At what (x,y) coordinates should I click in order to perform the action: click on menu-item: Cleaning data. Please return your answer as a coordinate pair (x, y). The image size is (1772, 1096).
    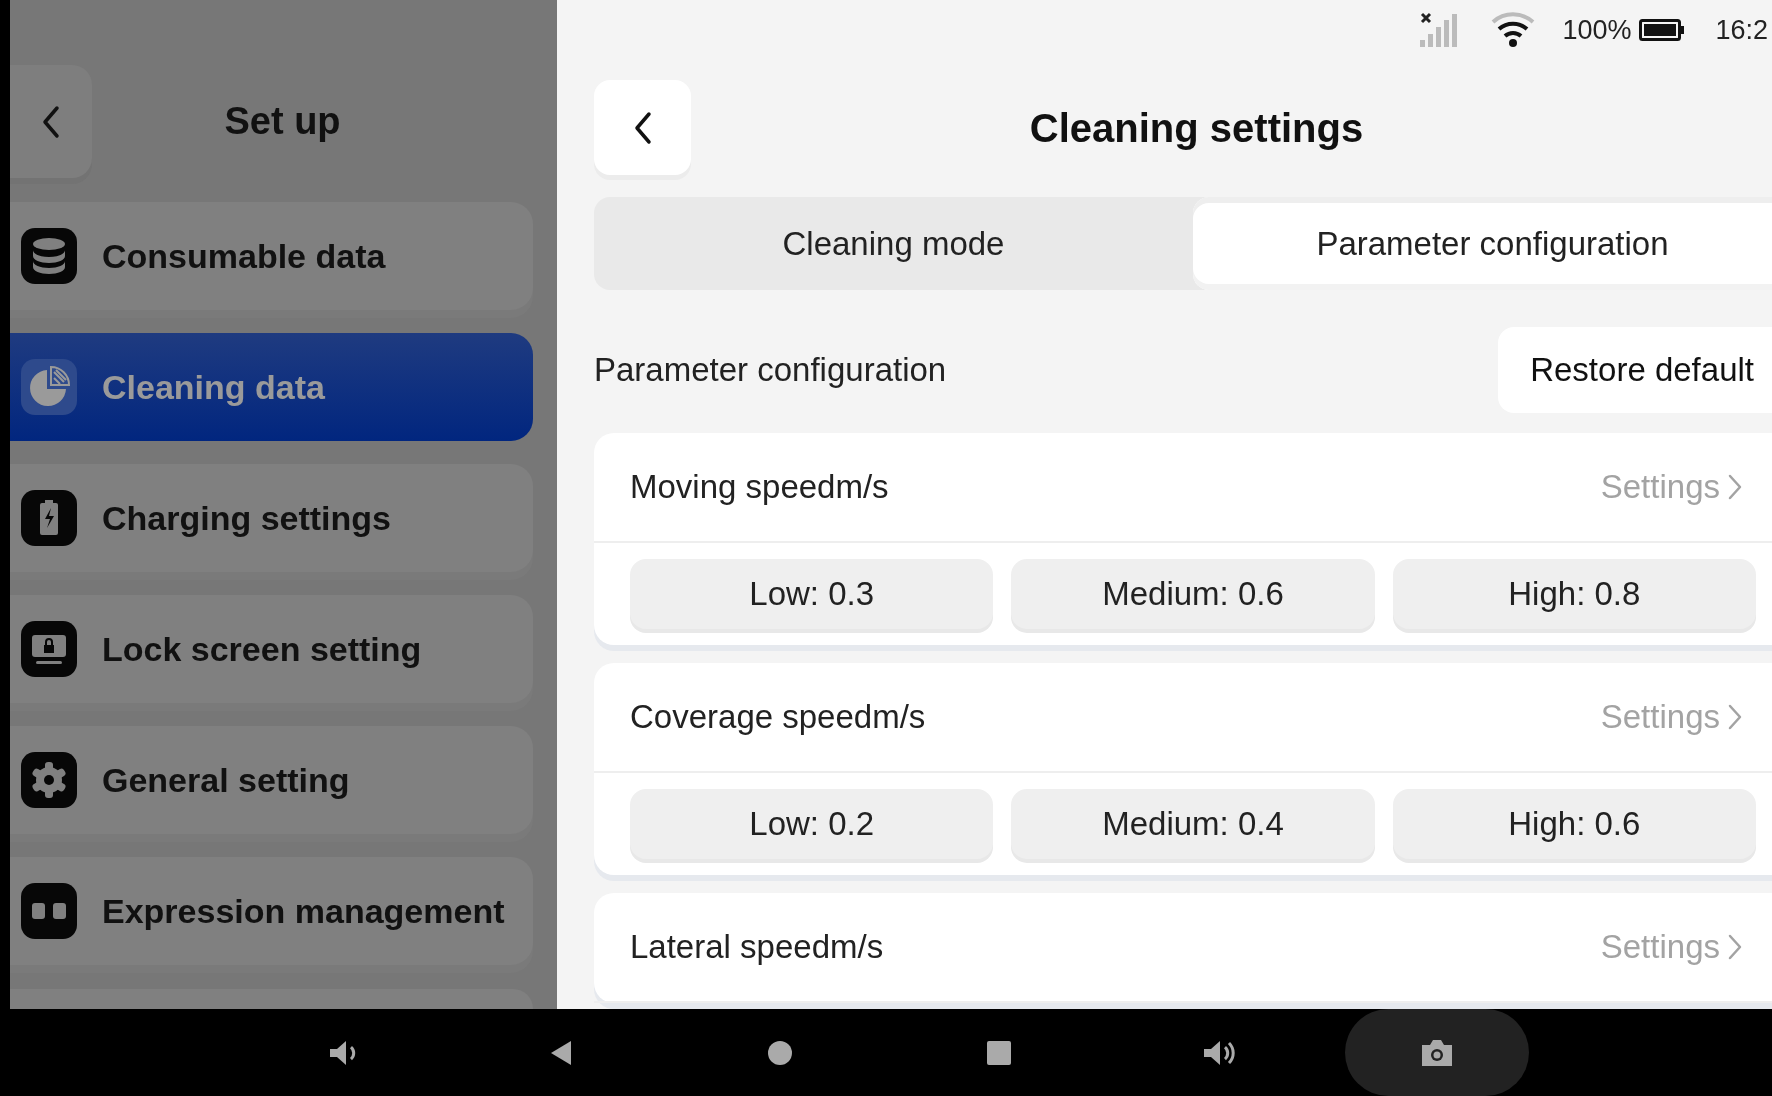
    Looking at the image, I should click on (271, 387).